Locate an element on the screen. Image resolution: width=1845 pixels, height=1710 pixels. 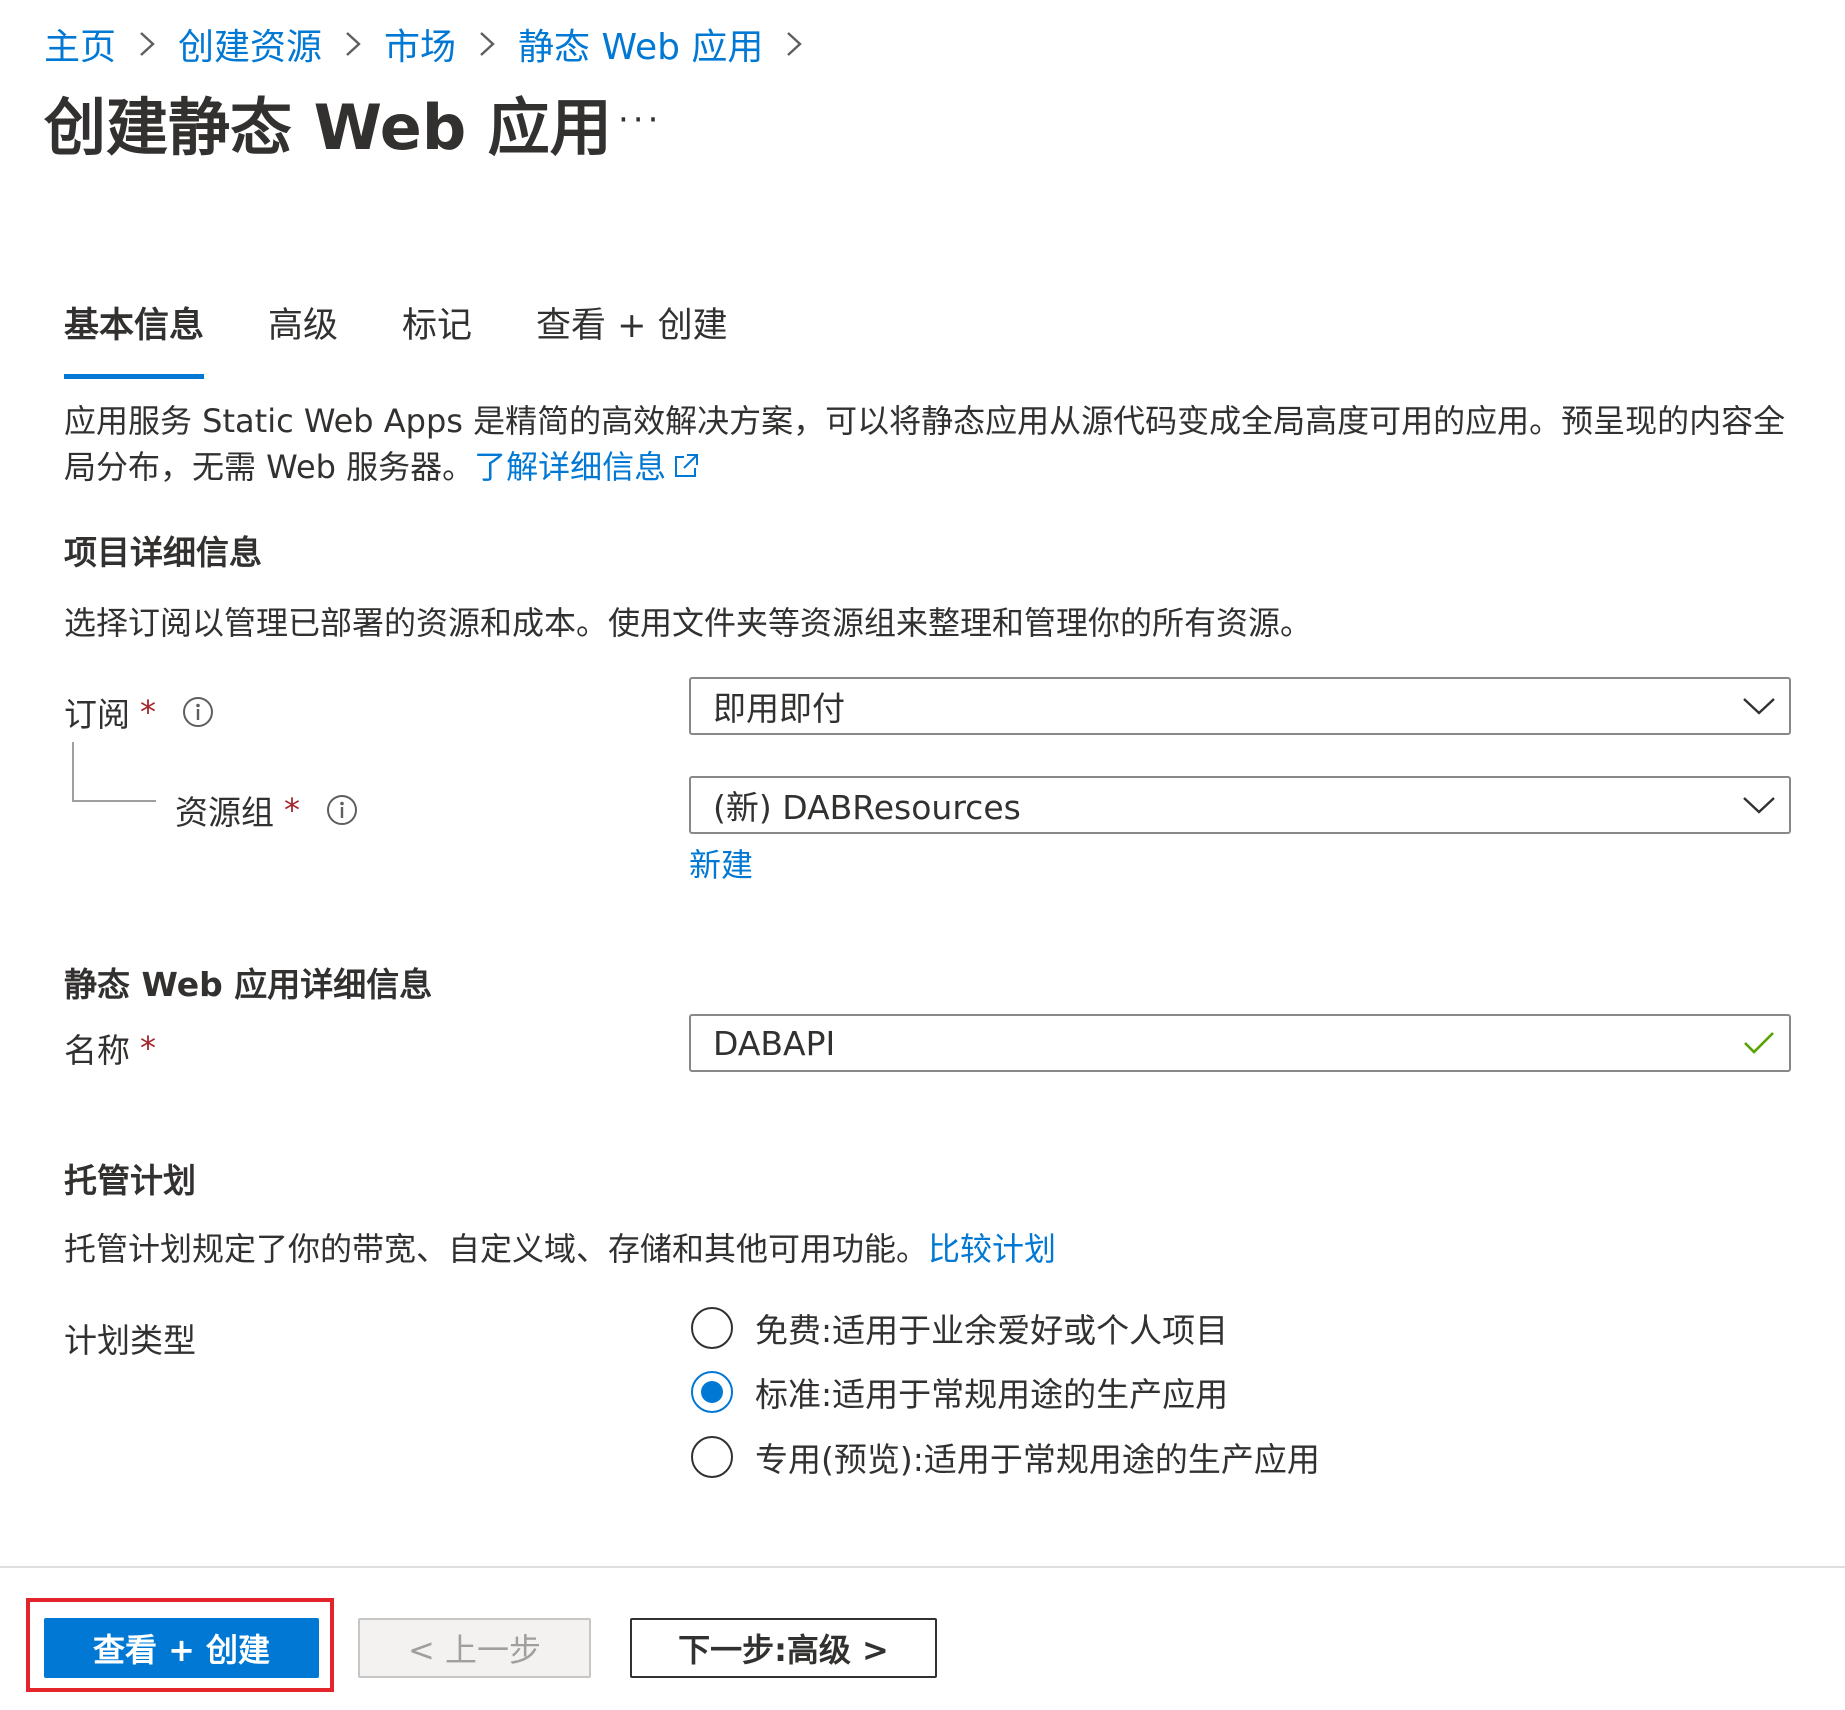
name-field is located at coordinates (1240, 1043).